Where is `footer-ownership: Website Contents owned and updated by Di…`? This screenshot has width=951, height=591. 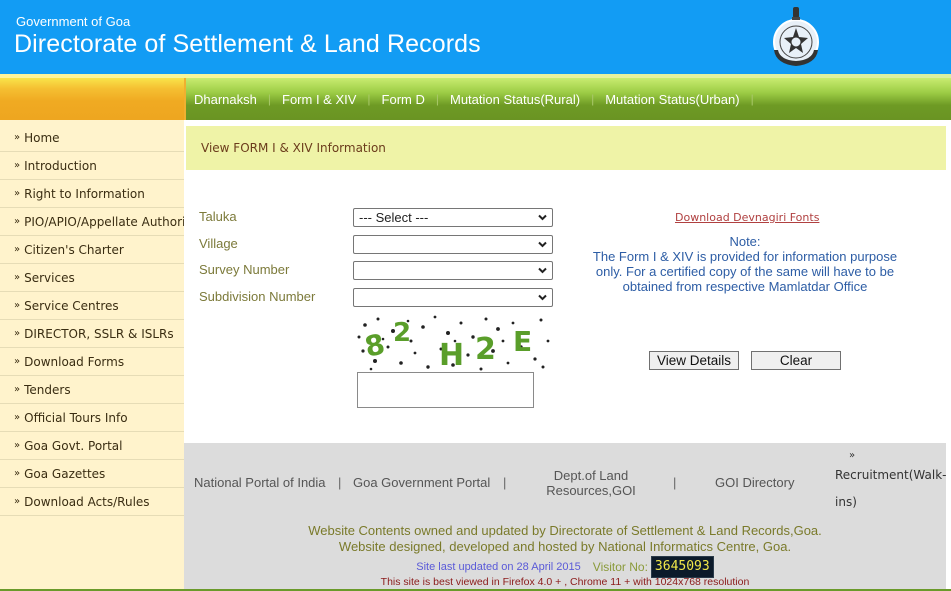 footer-ownership: Website Contents owned and updated by Di… is located at coordinates (565, 539).